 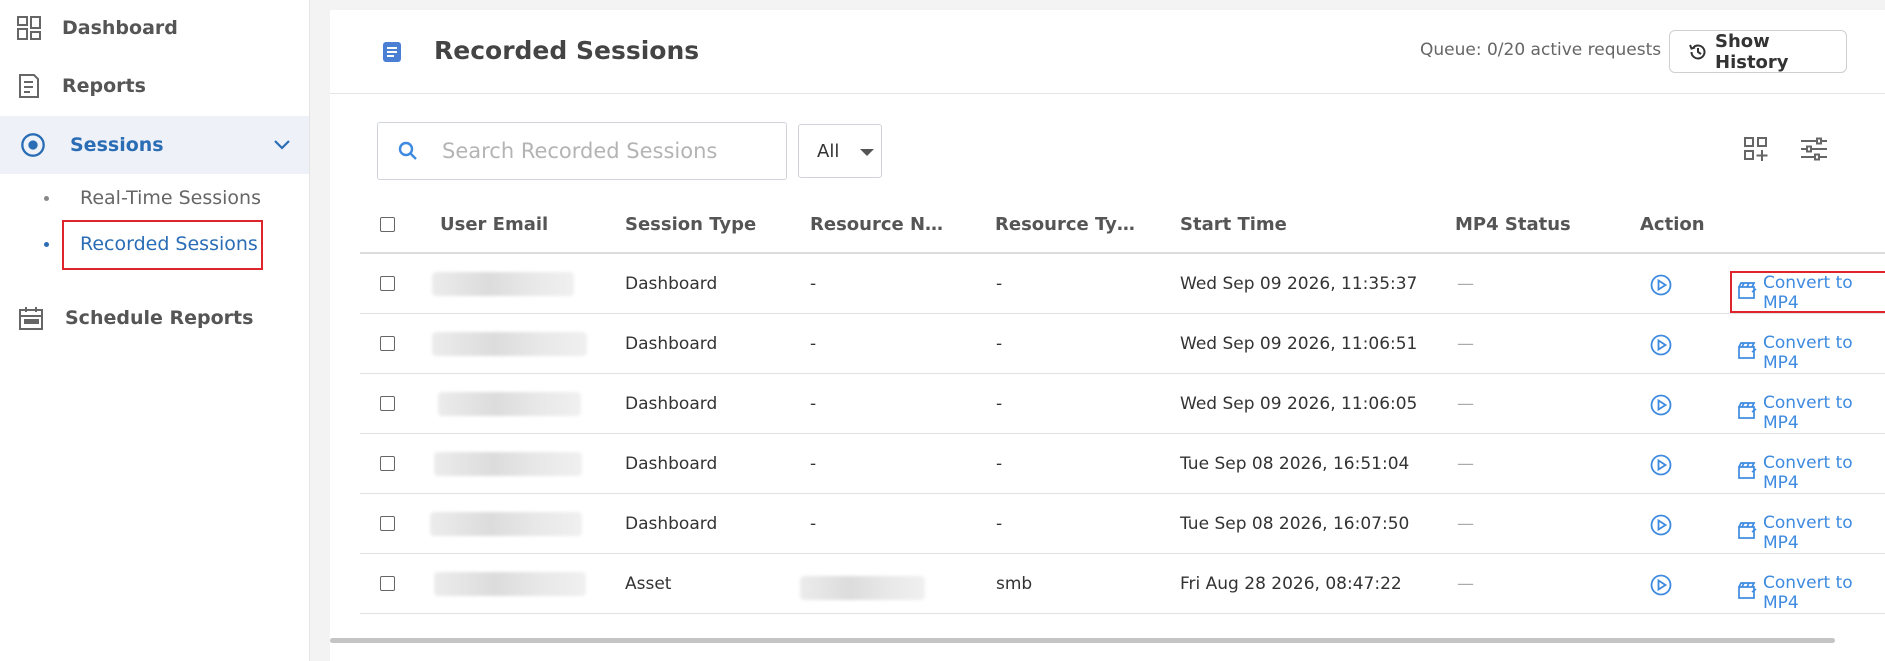 What do you see at coordinates (1299, 404) in the screenshot?
I see `start-time: Wed Sep 09 2026, 11:06:05` at bounding box center [1299, 404].